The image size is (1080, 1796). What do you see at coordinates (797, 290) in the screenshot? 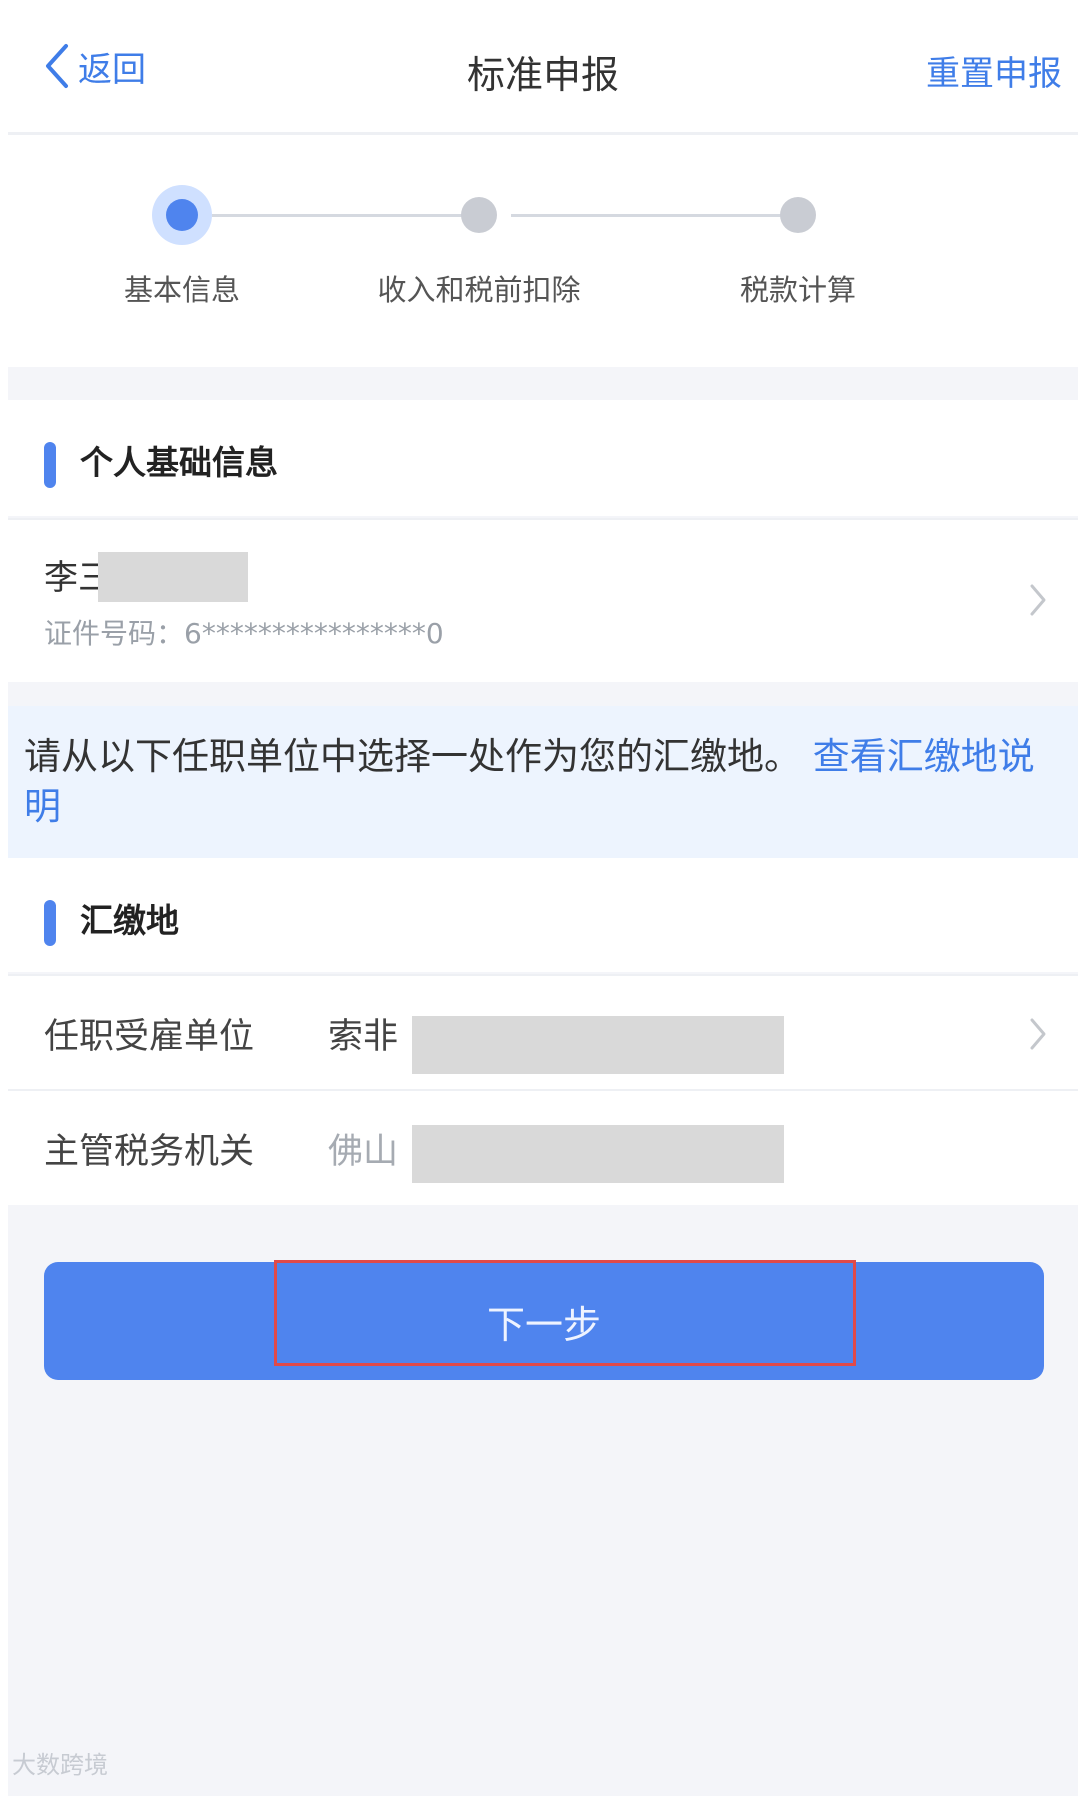
I see `step-label-tax-calc: 税款计算` at bounding box center [797, 290].